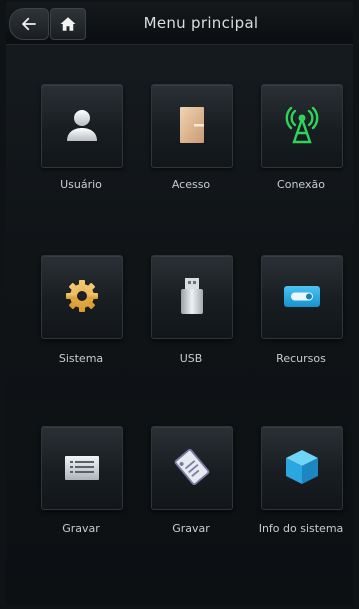  I want to click on user-icon, so click(82, 125).